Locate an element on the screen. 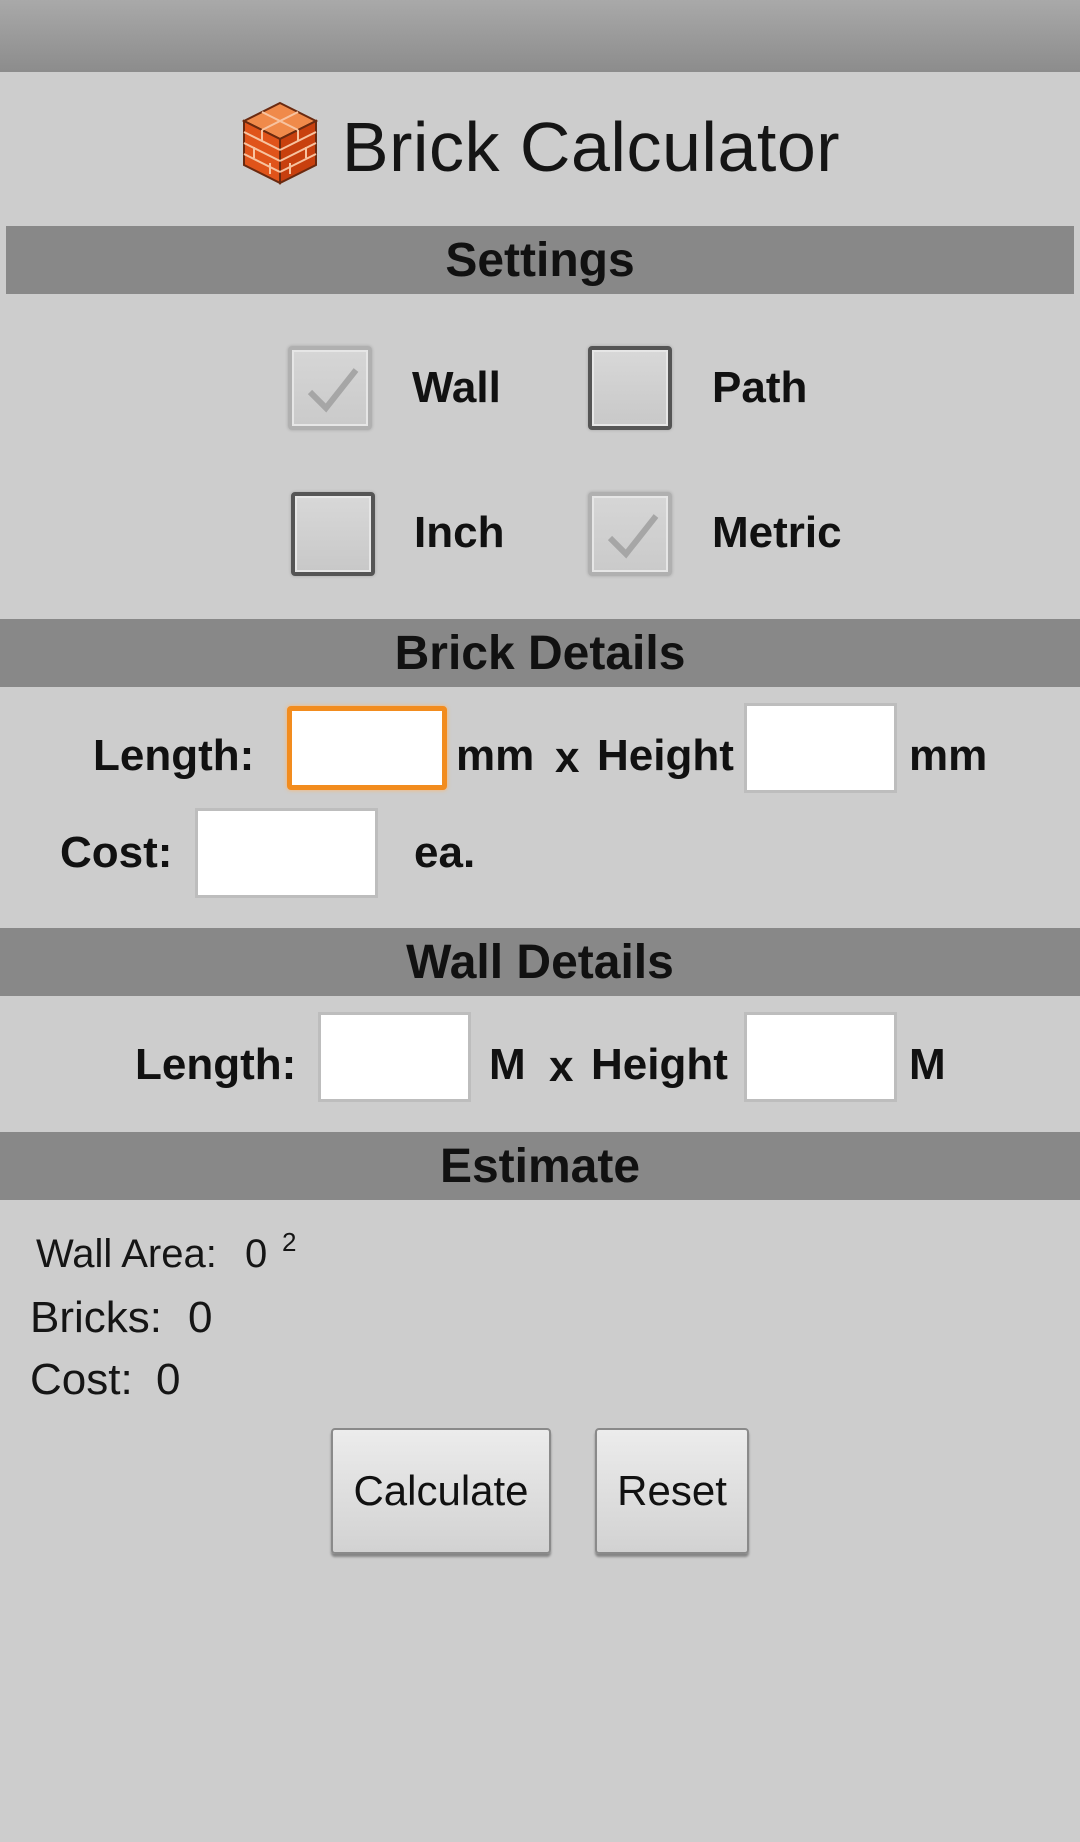 This screenshot has width=1080, height=1842. wall-height-input is located at coordinates (820, 1057).